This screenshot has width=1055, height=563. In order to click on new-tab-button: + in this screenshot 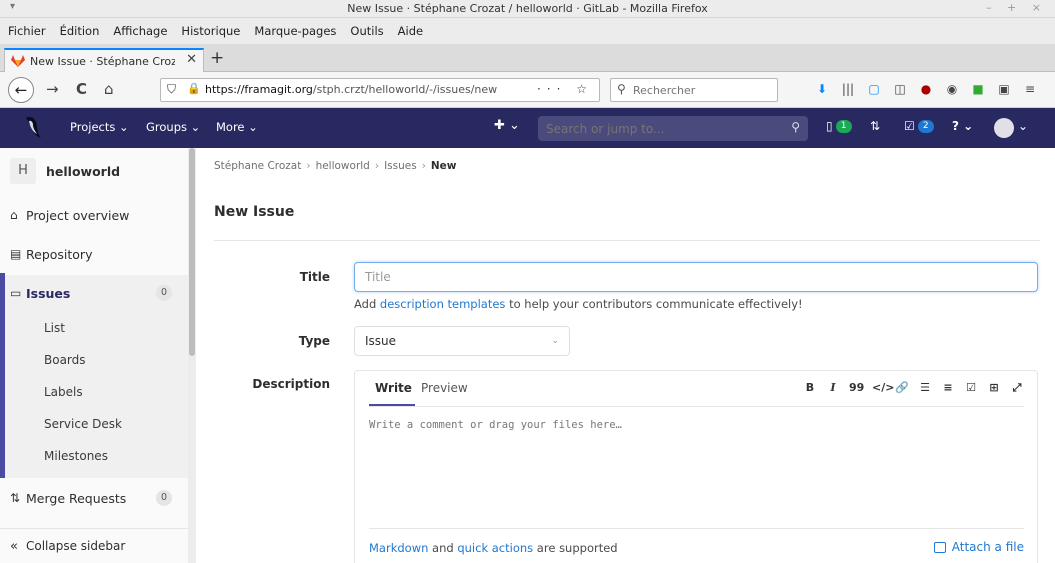, I will do `click(217, 58)`.